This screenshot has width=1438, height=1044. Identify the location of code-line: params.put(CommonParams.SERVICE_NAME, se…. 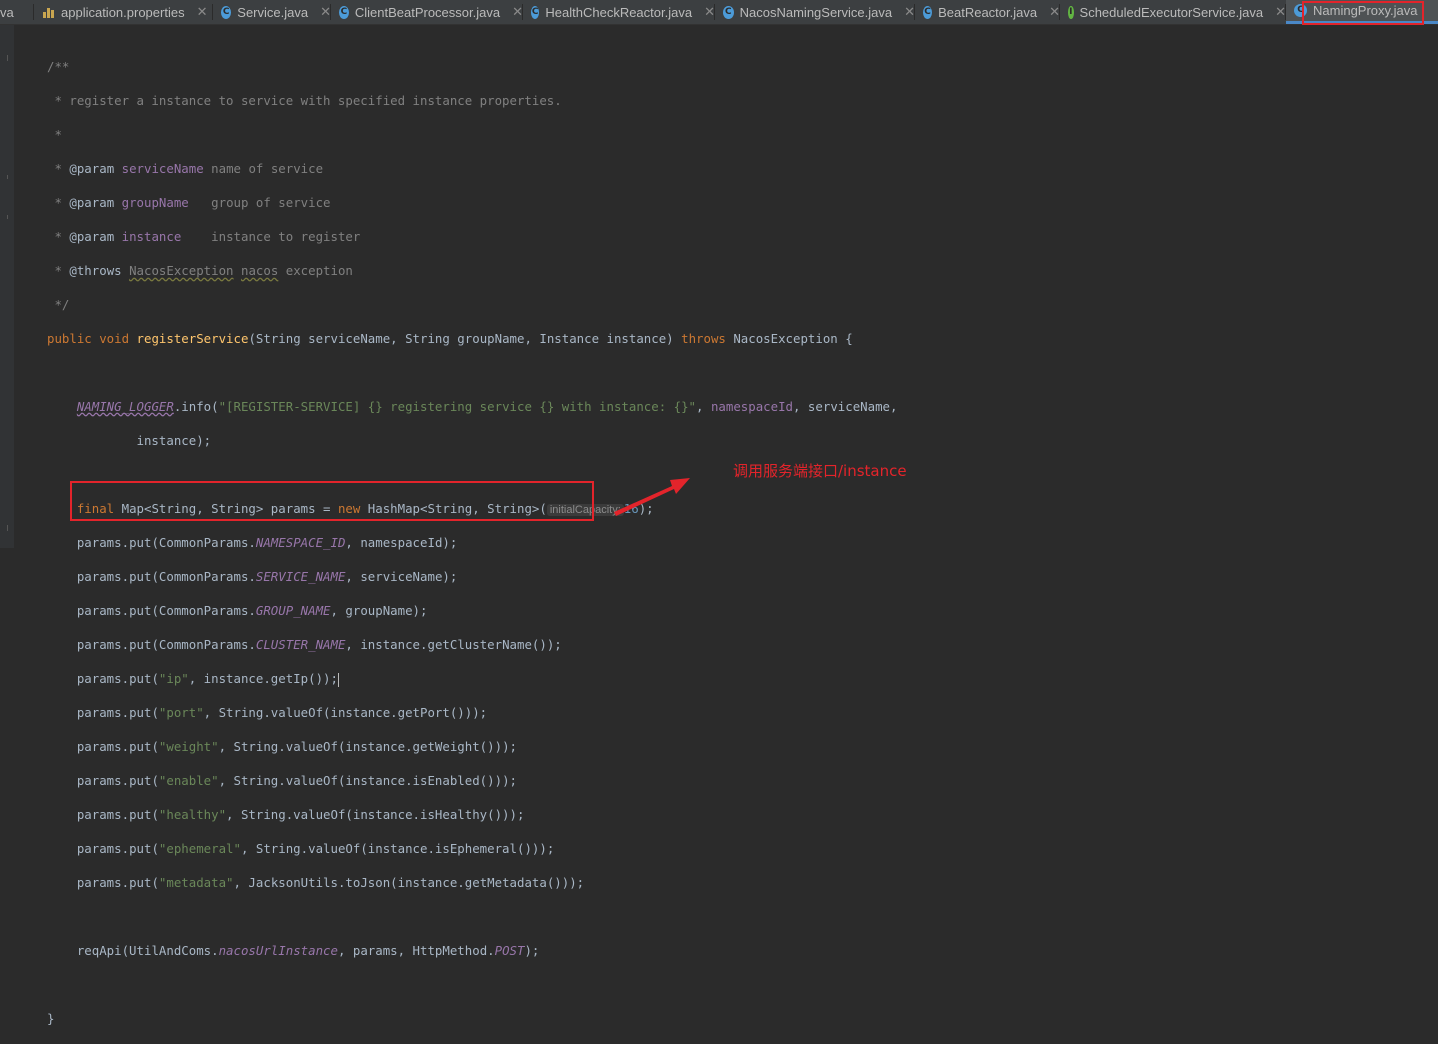
(252, 576).